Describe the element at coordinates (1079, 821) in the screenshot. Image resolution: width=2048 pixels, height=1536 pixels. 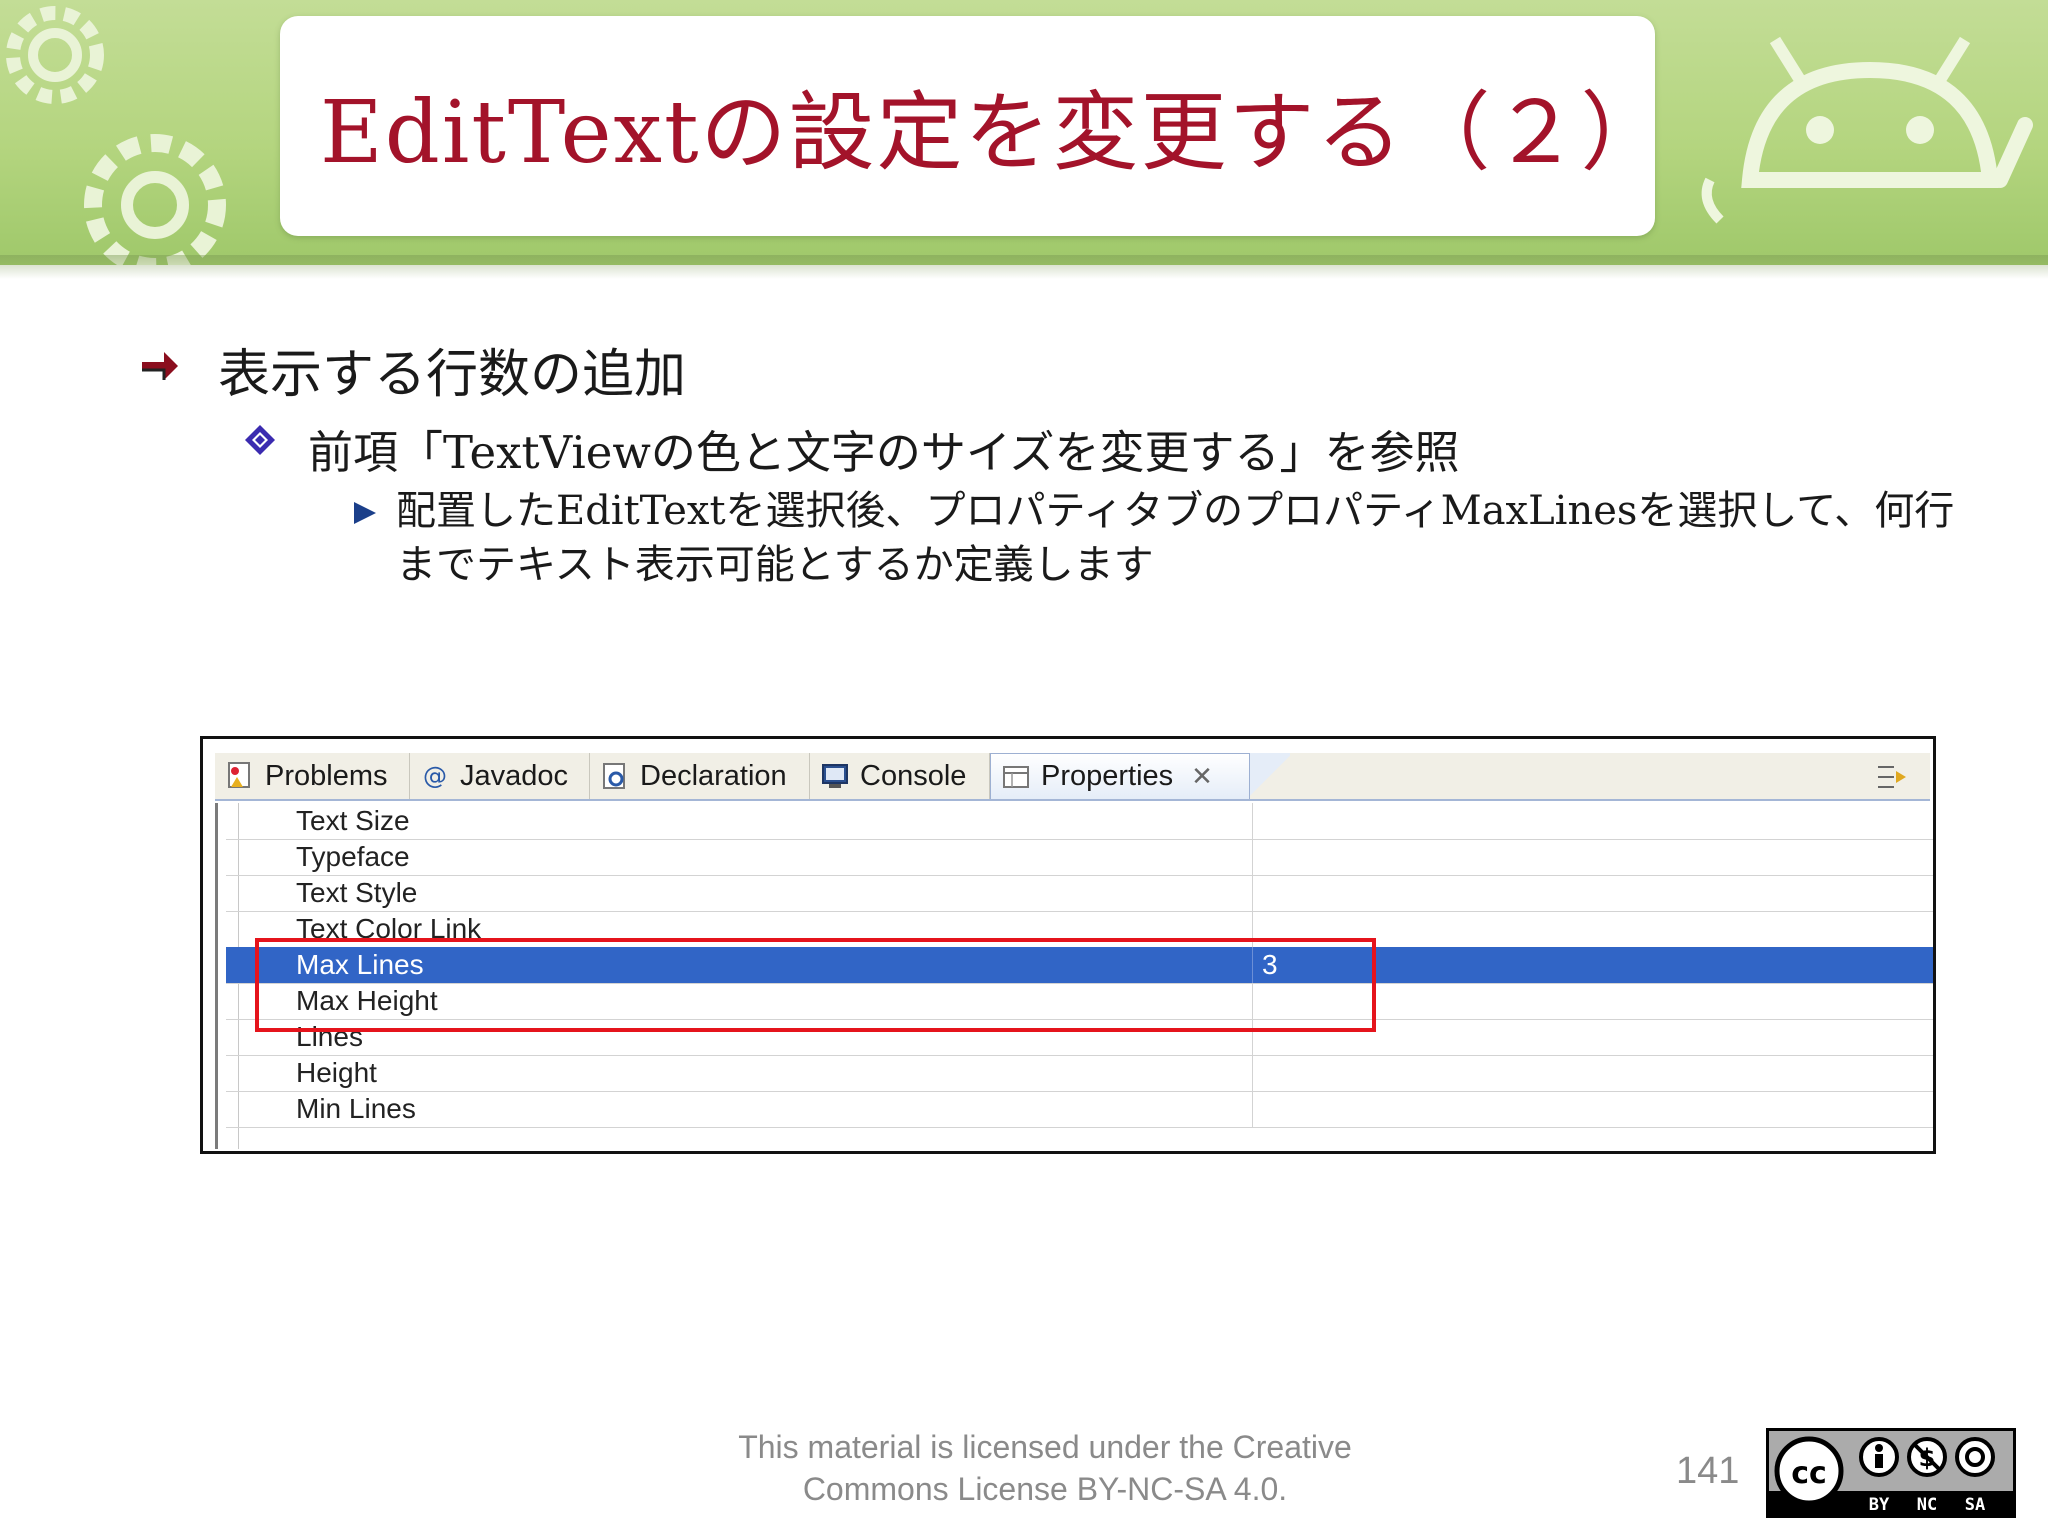
I see `table-row: Text Size` at that location.